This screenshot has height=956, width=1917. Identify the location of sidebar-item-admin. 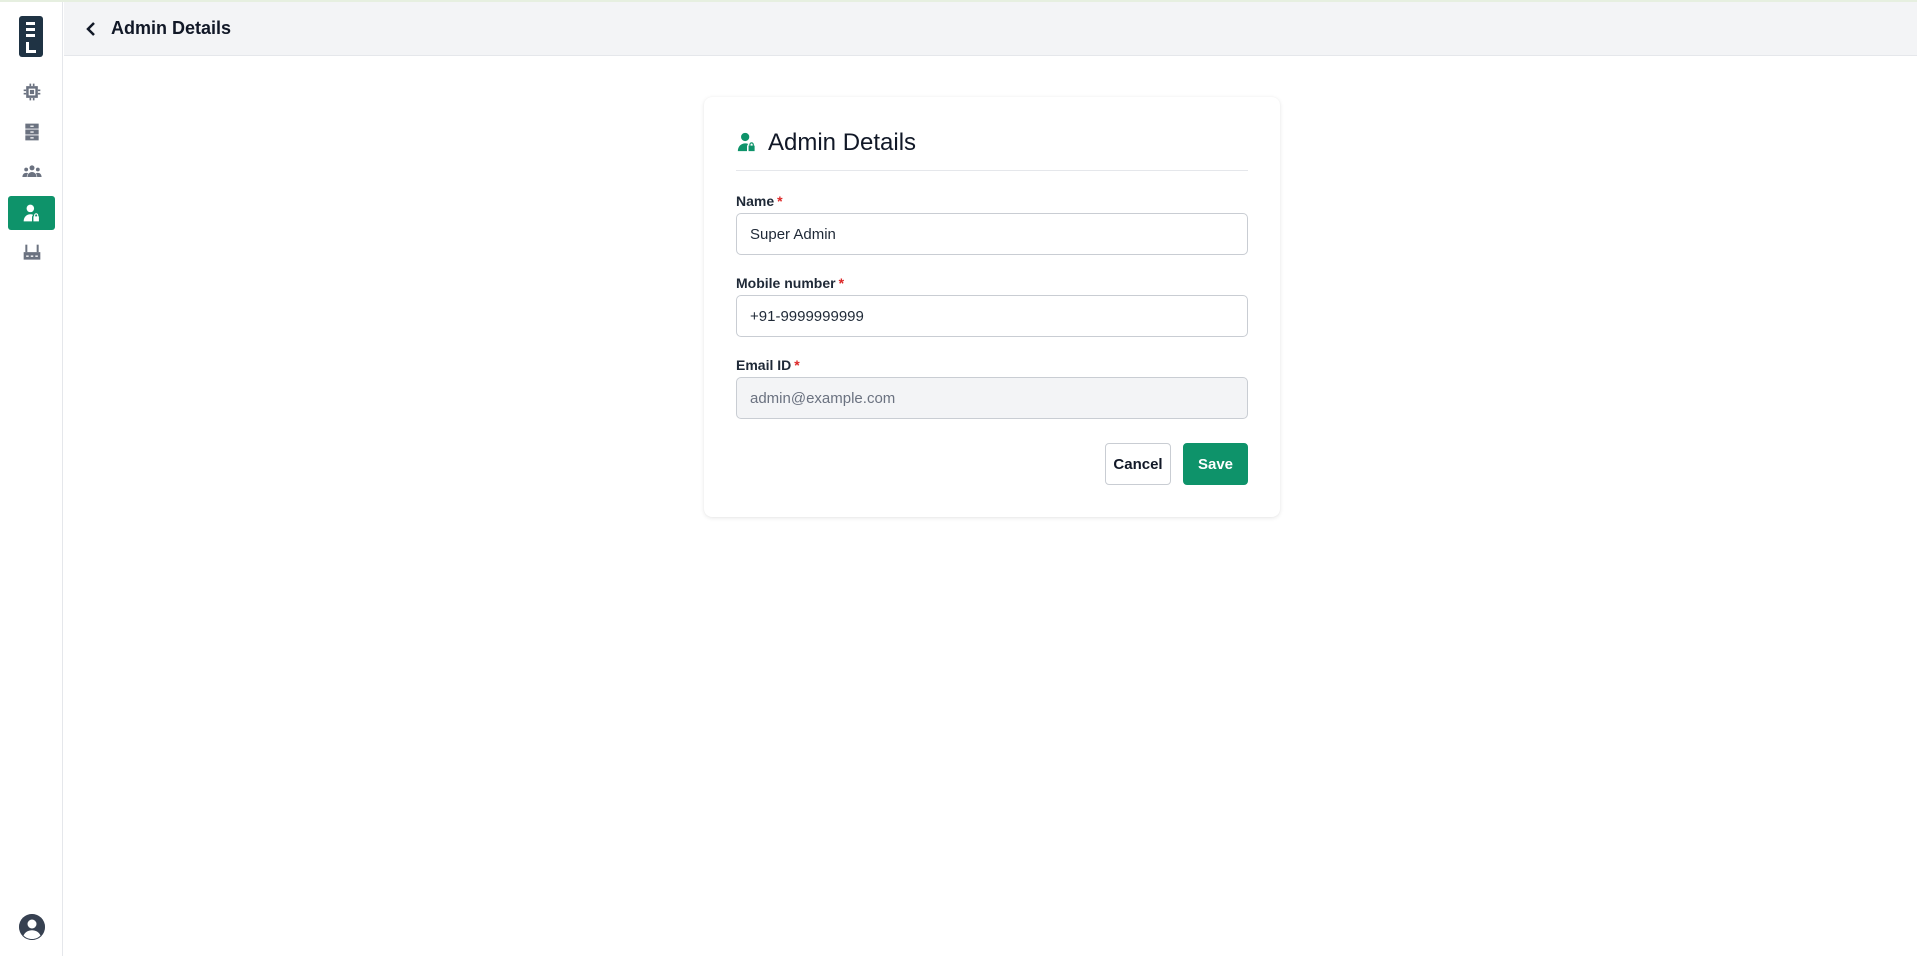
(31, 213).